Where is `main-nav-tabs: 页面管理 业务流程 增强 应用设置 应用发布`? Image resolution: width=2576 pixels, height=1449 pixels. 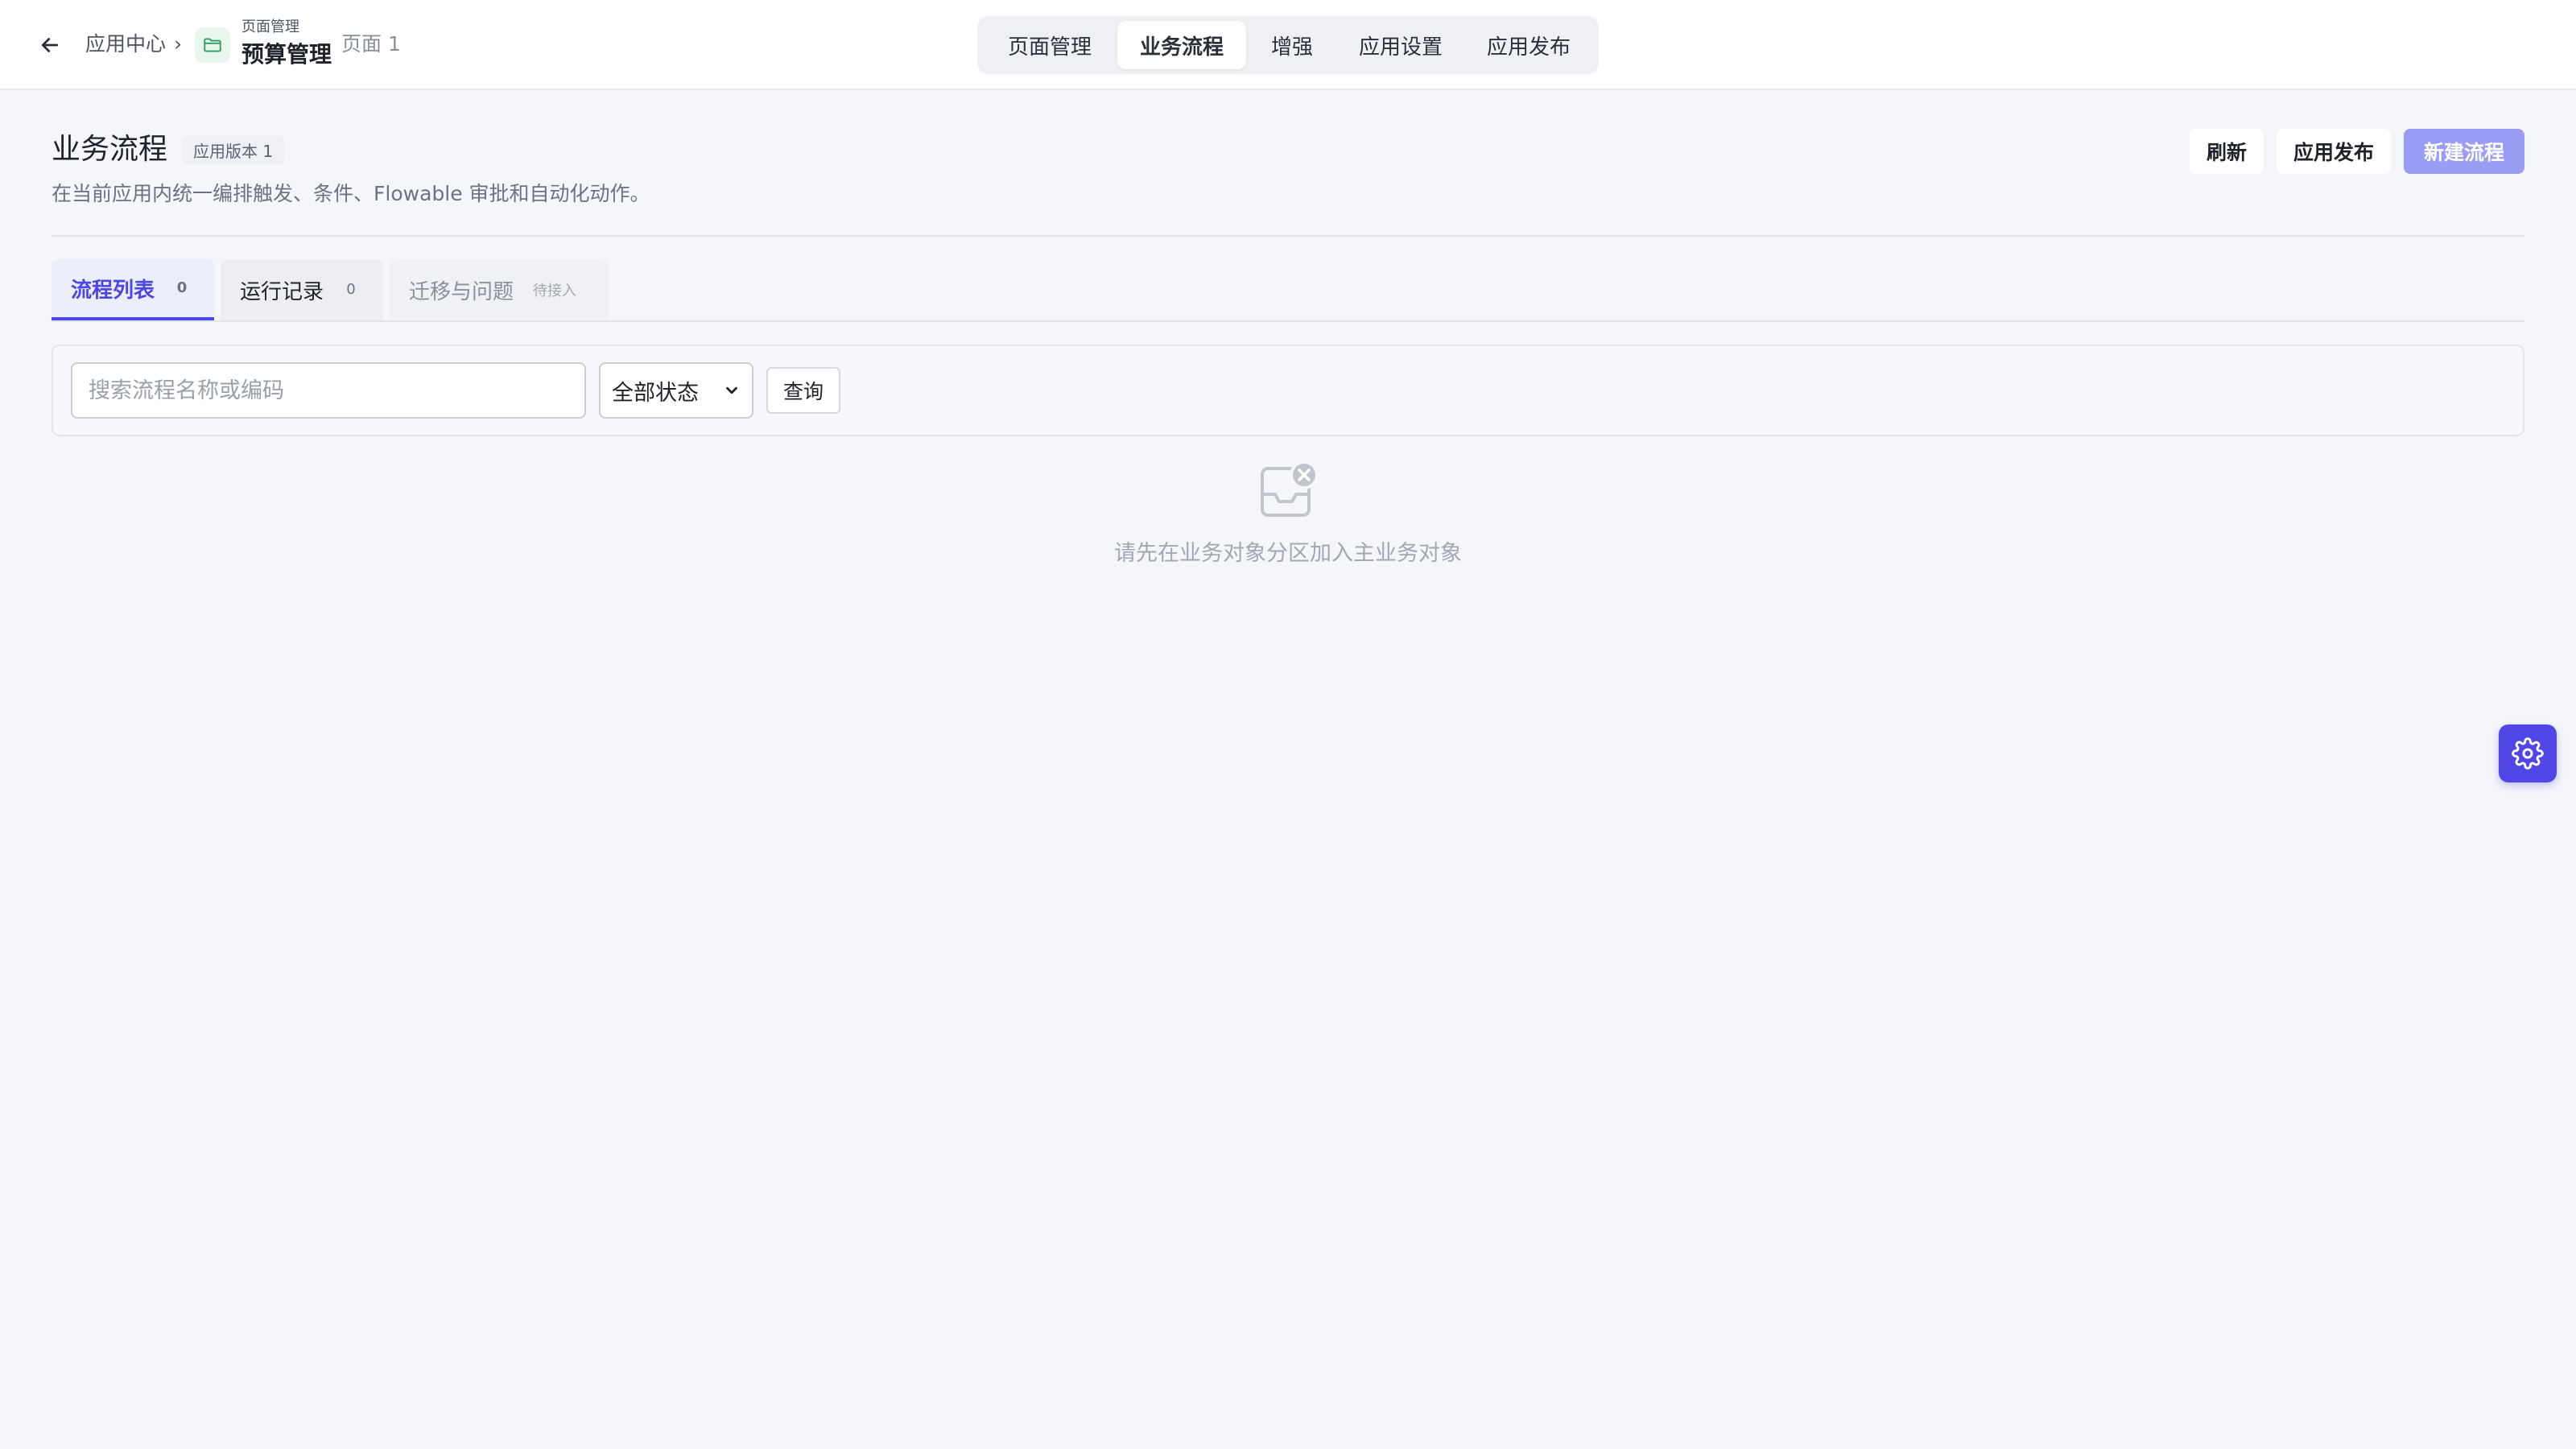 main-nav-tabs: 页面管理 业务流程 增强 应用设置 应用发布 is located at coordinates (1288, 45).